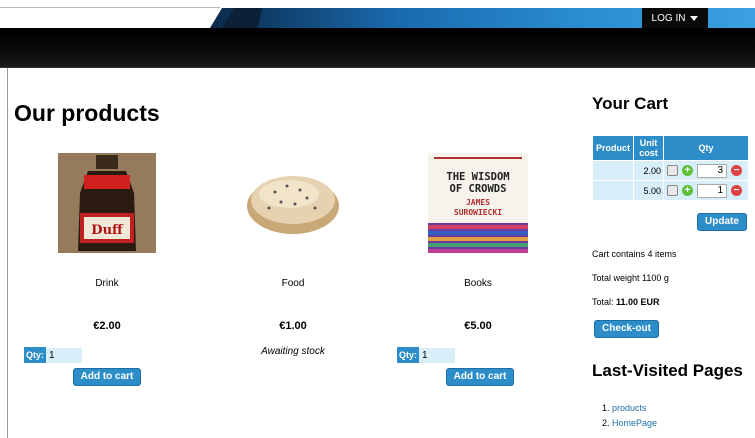  Describe the element at coordinates (613, 148) in the screenshot. I see `header-product: Product` at that location.